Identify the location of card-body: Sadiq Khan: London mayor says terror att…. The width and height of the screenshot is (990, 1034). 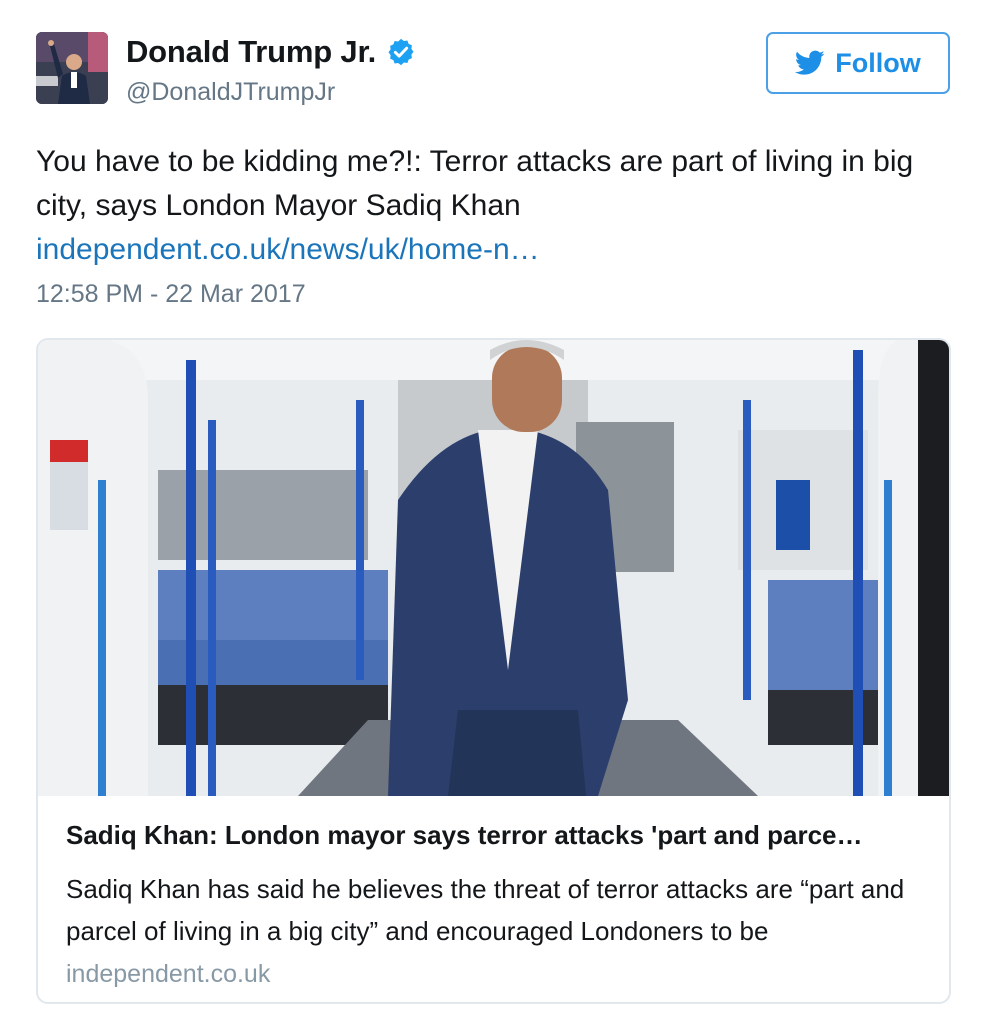
(496, 903).